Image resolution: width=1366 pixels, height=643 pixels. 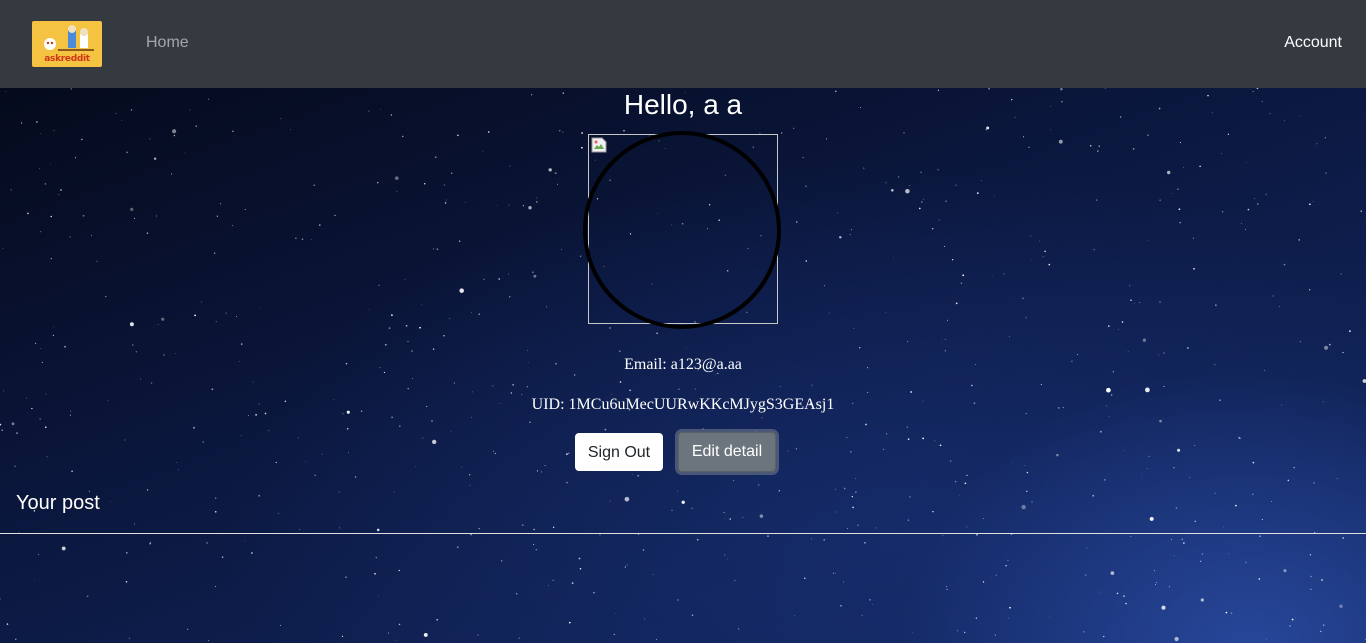 What do you see at coordinates (1313, 43) in the screenshot?
I see `nav-account-link: Account` at bounding box center [1313, 43].